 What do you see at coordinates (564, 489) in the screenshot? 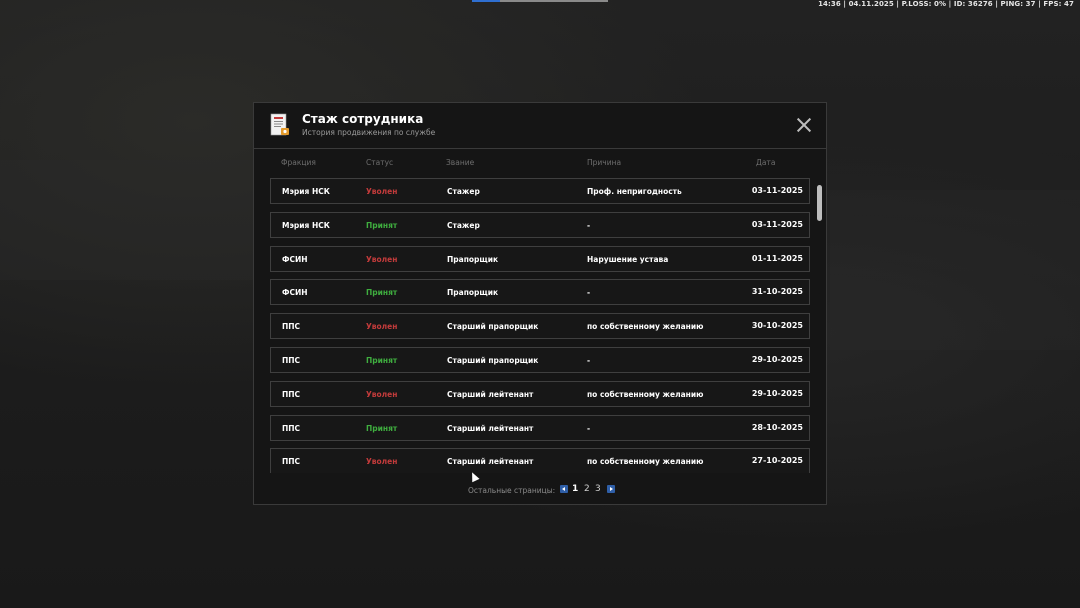
I see `prev-page-icon` at bounding box center [564, 489].